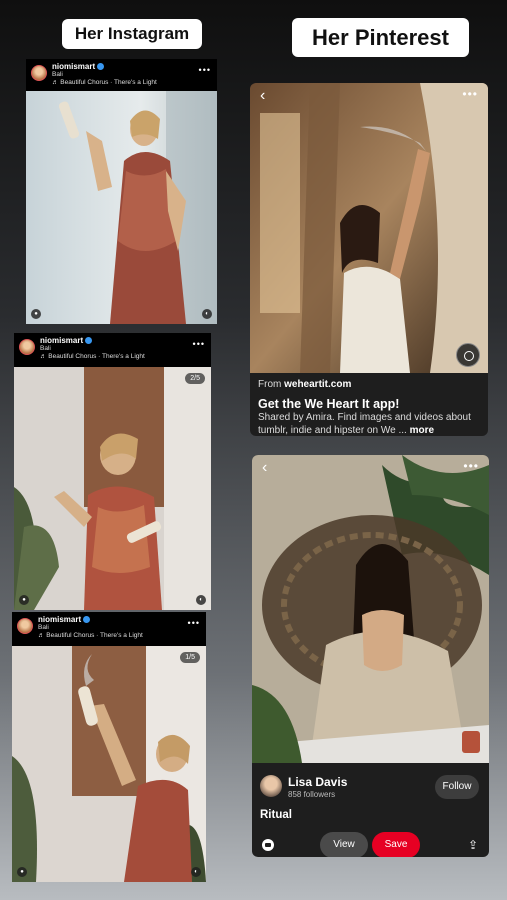 The height and width of the screenshot is (900, 507). What do you see at coordinates (195, 378) in the screenshot?
I see `carousel-counter: 2/5` at bounding box center [195, 378].